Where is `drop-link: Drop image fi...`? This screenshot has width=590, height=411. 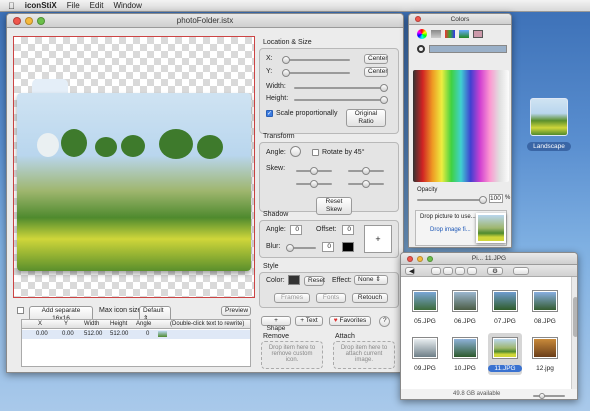
drop-link: Drop image fi... is located at coordinates (450, 230).